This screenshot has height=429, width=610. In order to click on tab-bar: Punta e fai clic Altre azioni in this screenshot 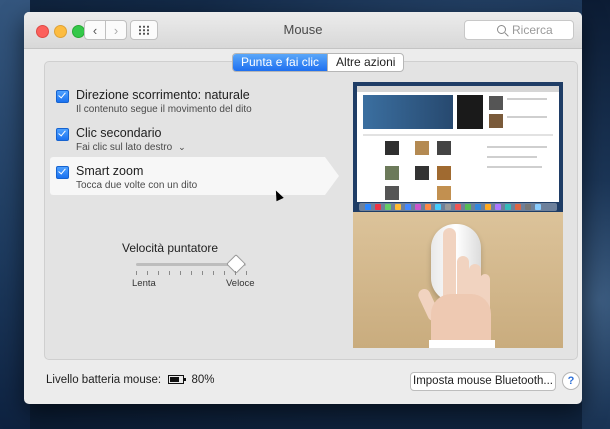, I will do `click(318, 62)`.